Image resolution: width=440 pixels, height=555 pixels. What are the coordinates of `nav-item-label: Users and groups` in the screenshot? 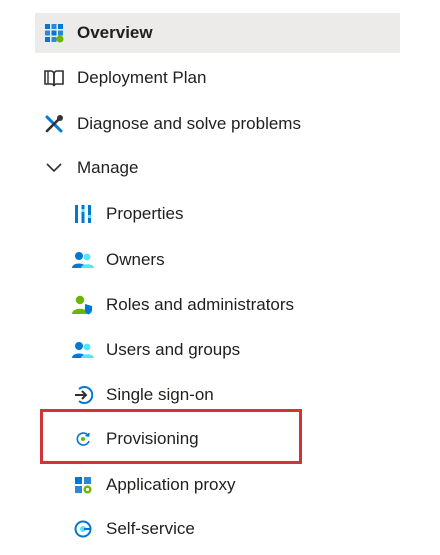 It's located at (173, 349).